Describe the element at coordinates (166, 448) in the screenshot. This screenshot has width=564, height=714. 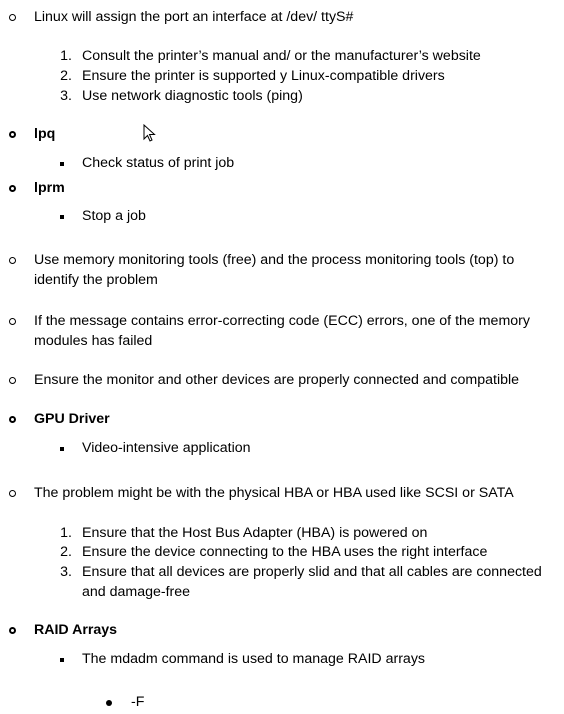
I see `gpu-description: Video-intensive application` at that location.